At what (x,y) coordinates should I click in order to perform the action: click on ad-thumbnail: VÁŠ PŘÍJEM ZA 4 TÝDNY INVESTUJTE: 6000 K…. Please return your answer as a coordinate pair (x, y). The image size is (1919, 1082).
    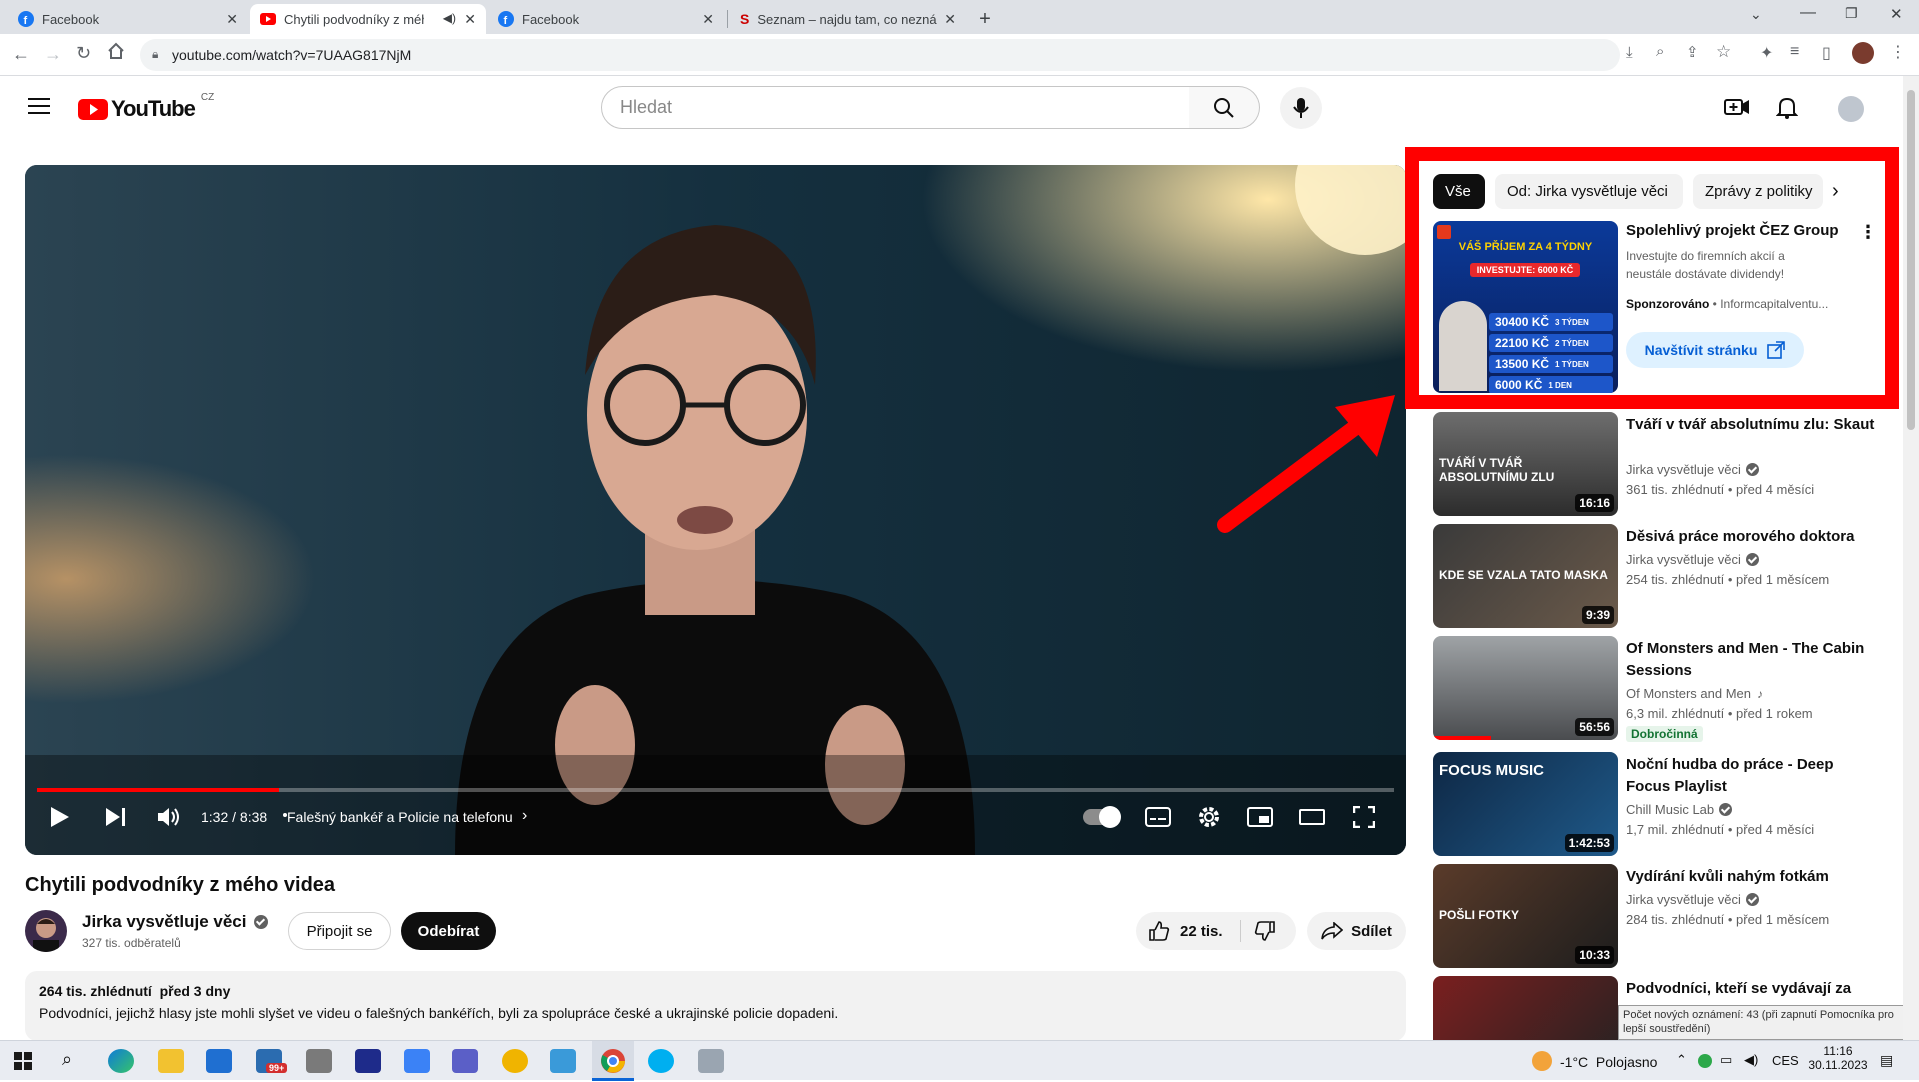
    Looking at the image, I should click on (1525, 307).